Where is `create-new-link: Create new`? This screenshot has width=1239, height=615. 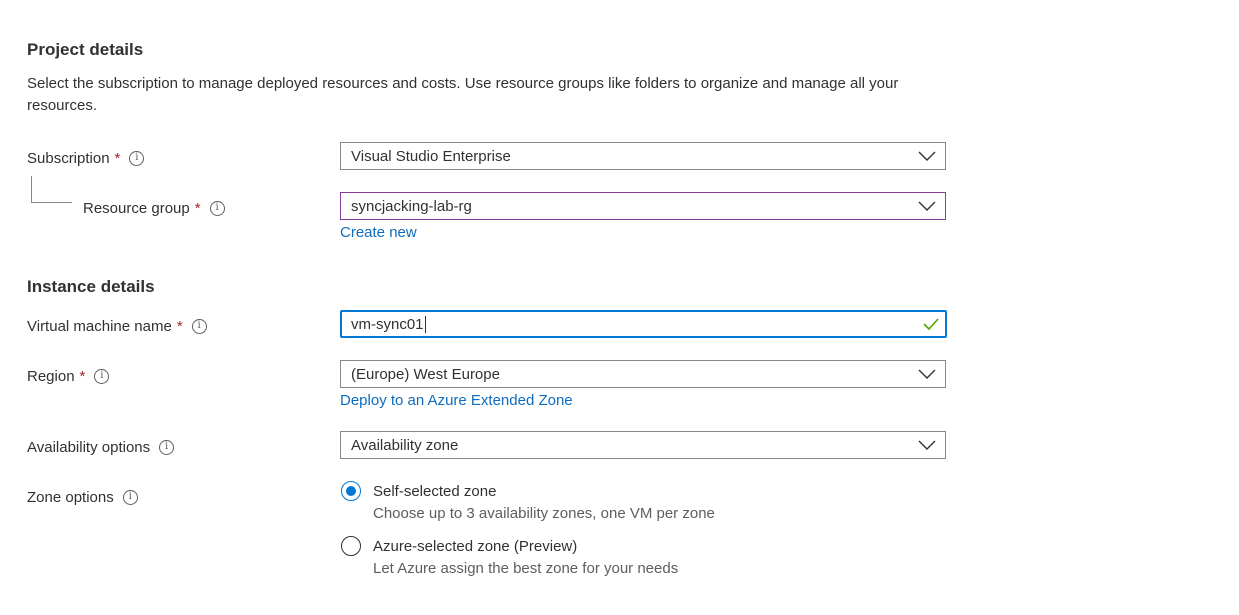 create-new-link: Create new is located at coordinates (378, 232).